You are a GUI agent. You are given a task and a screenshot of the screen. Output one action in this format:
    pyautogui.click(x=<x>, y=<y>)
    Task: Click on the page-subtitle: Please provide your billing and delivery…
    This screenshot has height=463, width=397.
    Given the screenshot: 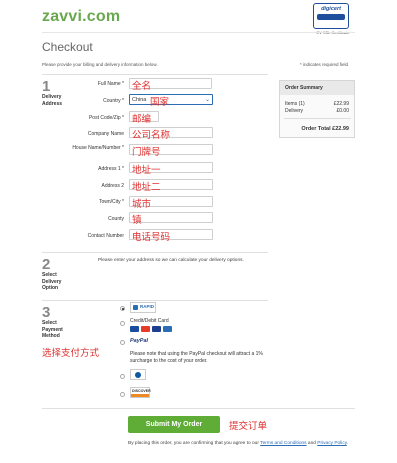 What is the action you would take?
    pyautogui.click(x=100, y=64)
    